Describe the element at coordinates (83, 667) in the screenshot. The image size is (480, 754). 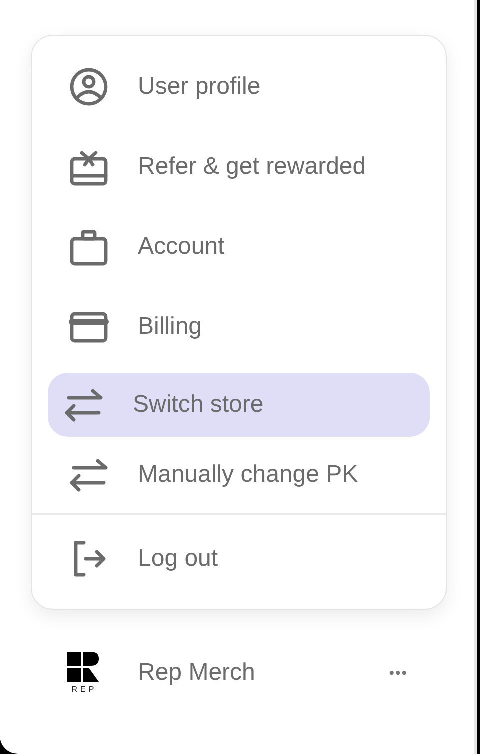
I see `logo-icon` at that location.